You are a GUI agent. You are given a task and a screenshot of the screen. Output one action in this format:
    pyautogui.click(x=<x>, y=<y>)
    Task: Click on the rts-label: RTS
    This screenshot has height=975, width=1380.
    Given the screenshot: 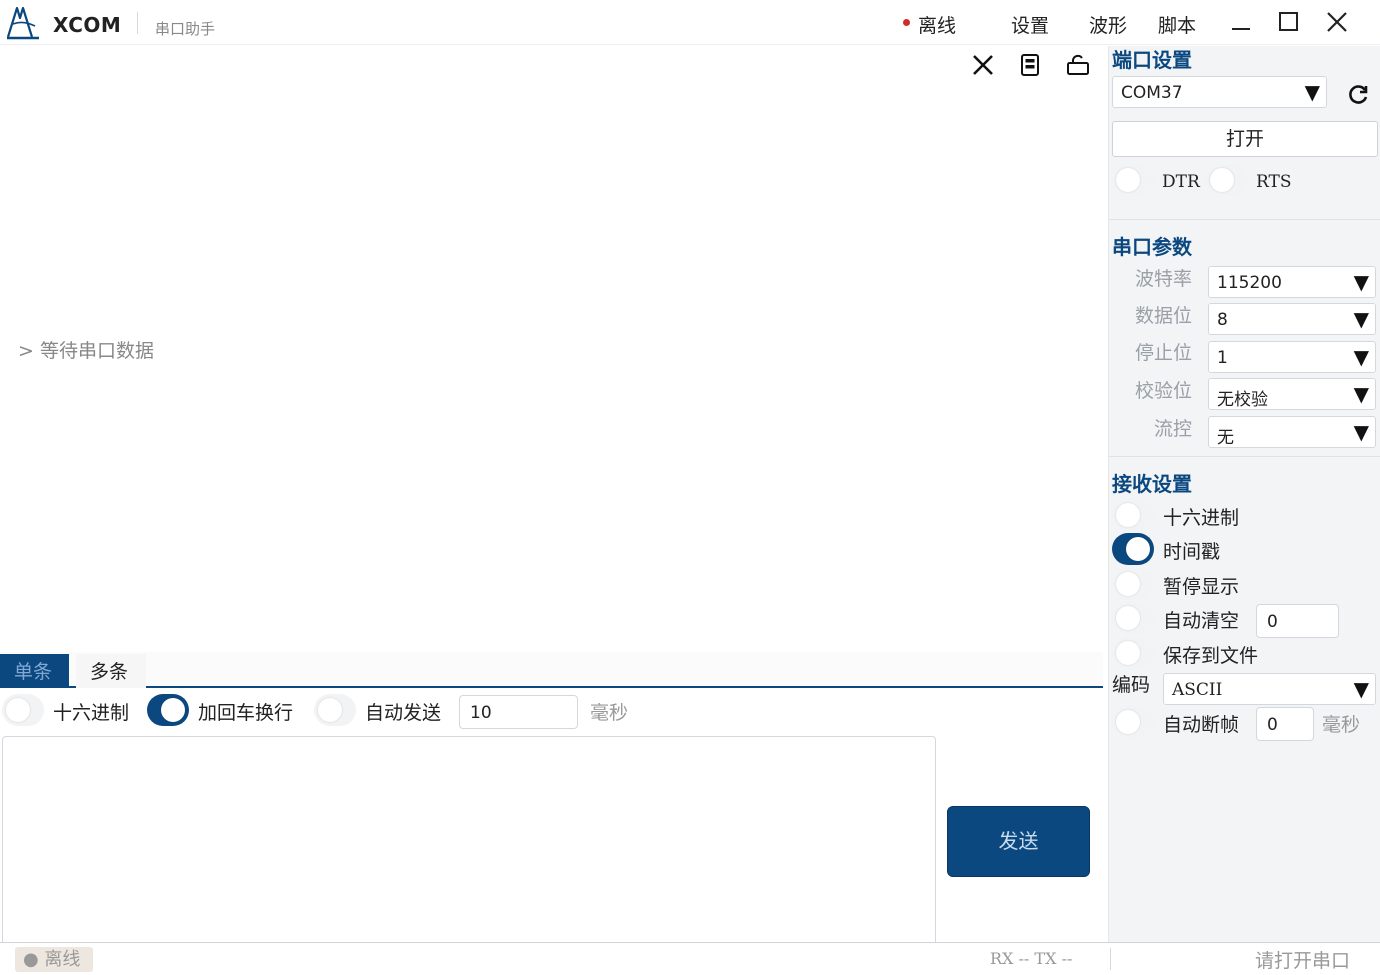 What is the action you would take?
    pyautogui.click(x=1274, y=182)
    